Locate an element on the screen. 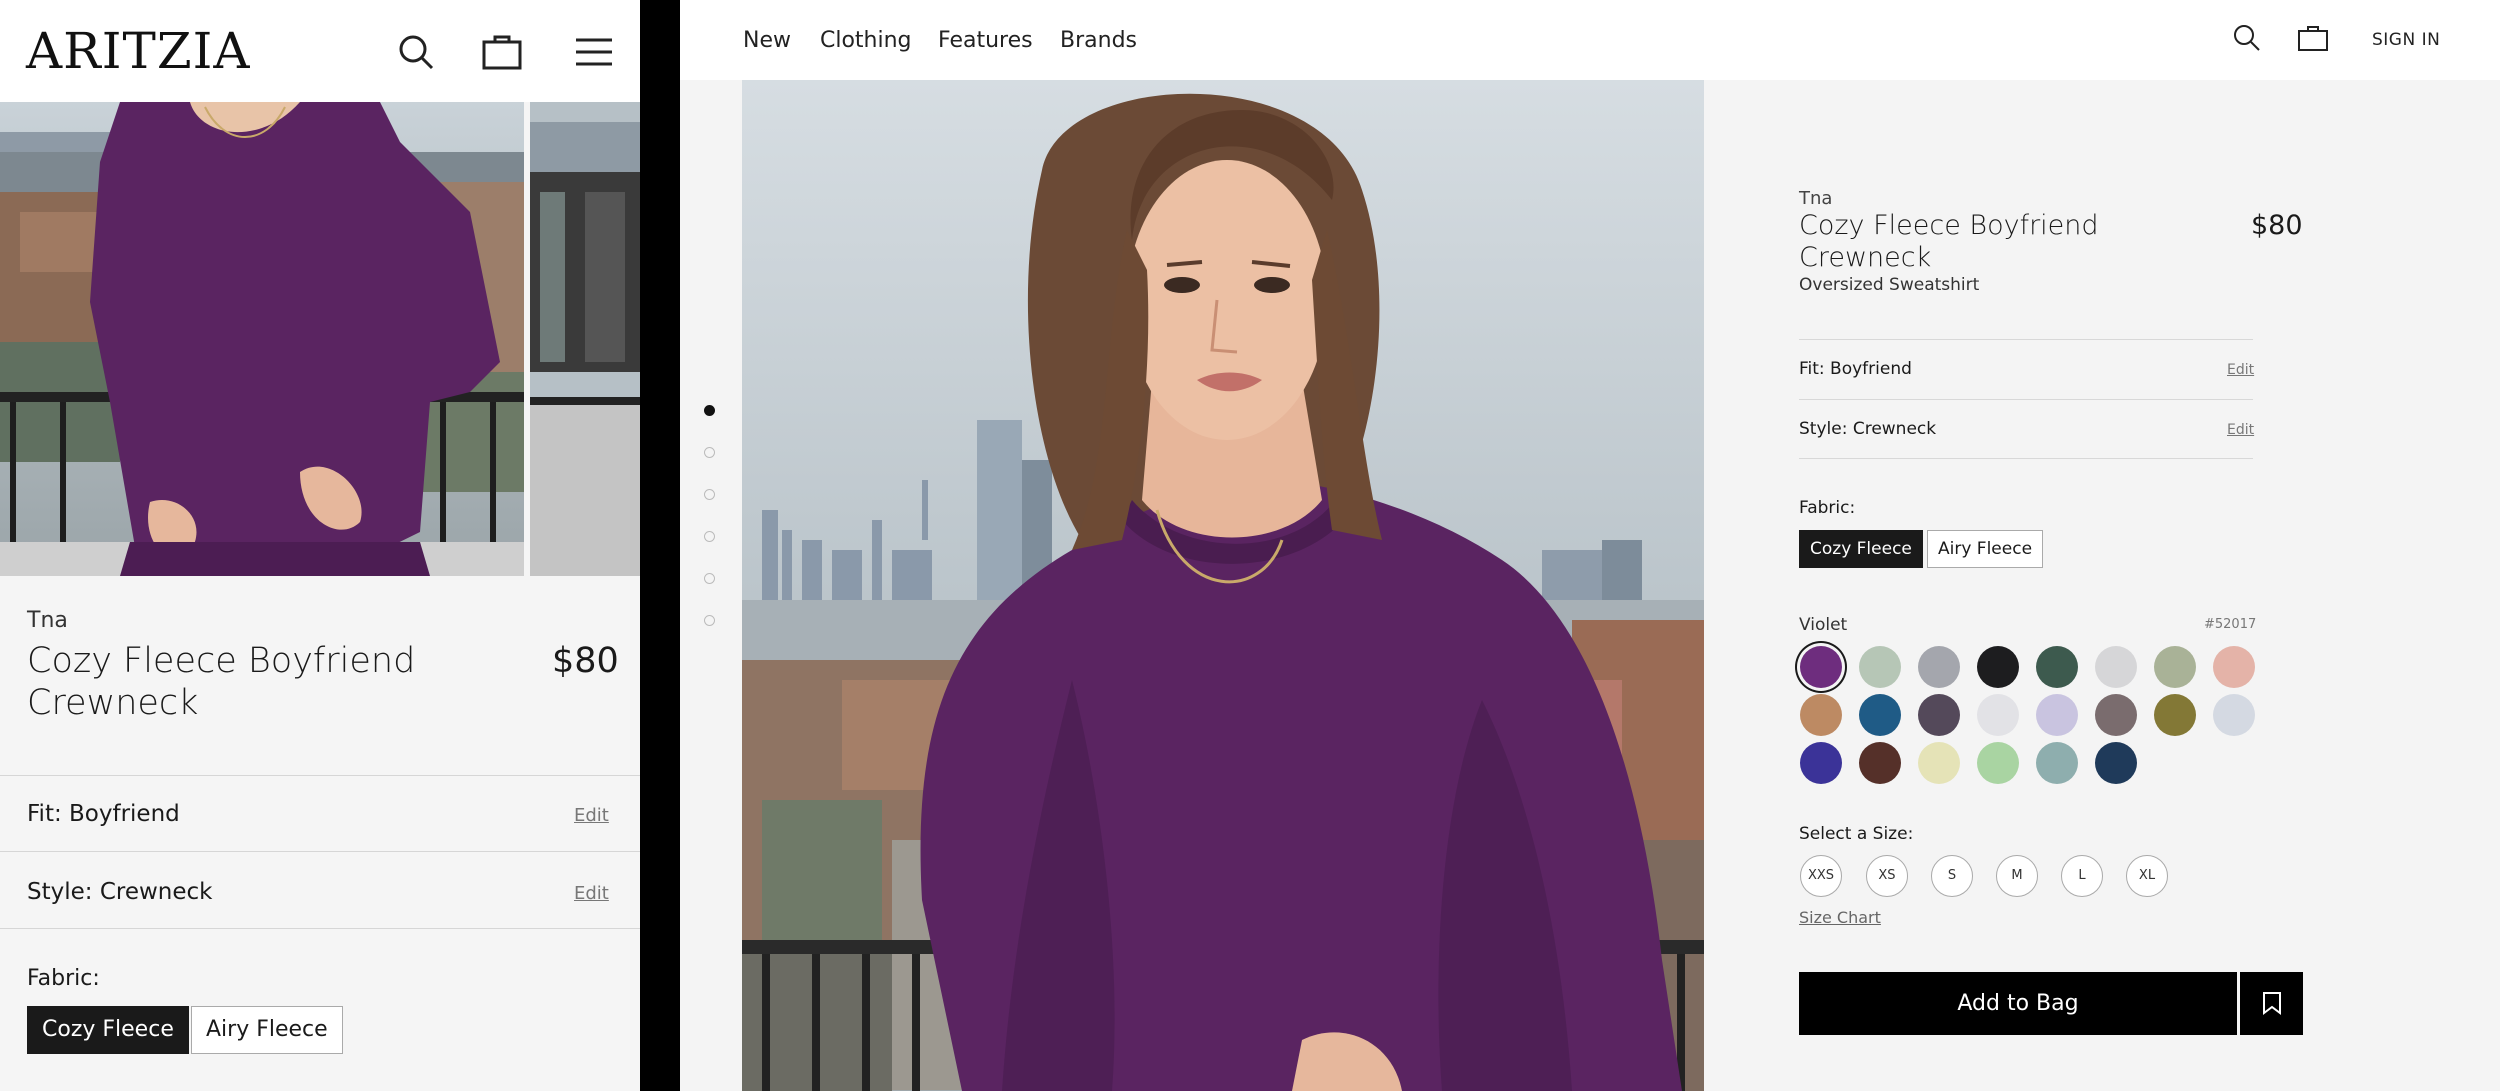 Image resolution: width=2500 pixels, height=1091 pixels. add-to-bag-button: Add to Bag is located at coordinates (2018, 1003).